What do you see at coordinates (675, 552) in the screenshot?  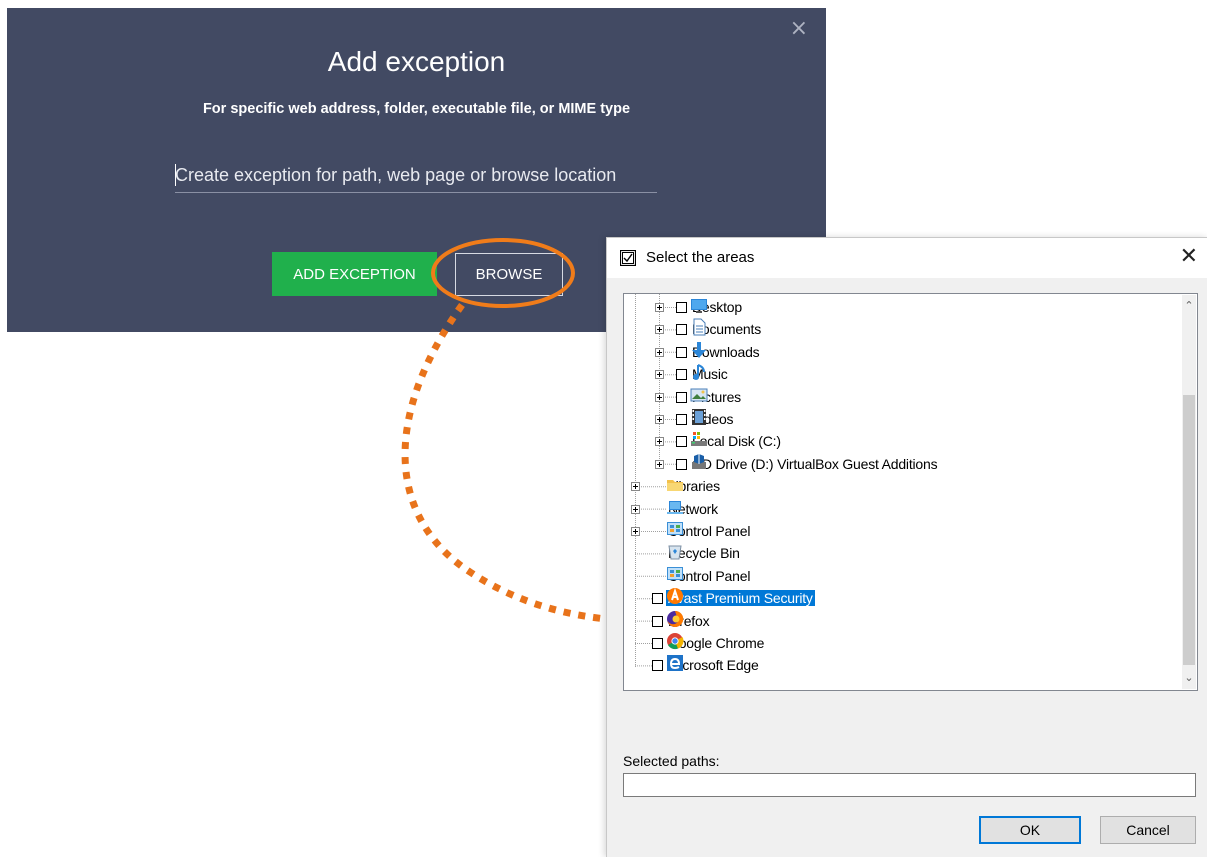 I see `recycle-bin-icon` at bounding box center [675, 552].